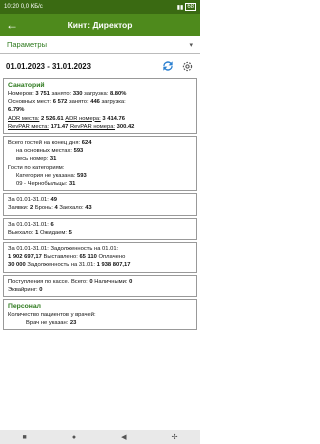 The height and width of the screenshot is (444, 320). What do you see at coordinates (100, 290) in the screenshot?
I see `cash-line2: Эквайринг: 0` at bounding box center [100, 290].